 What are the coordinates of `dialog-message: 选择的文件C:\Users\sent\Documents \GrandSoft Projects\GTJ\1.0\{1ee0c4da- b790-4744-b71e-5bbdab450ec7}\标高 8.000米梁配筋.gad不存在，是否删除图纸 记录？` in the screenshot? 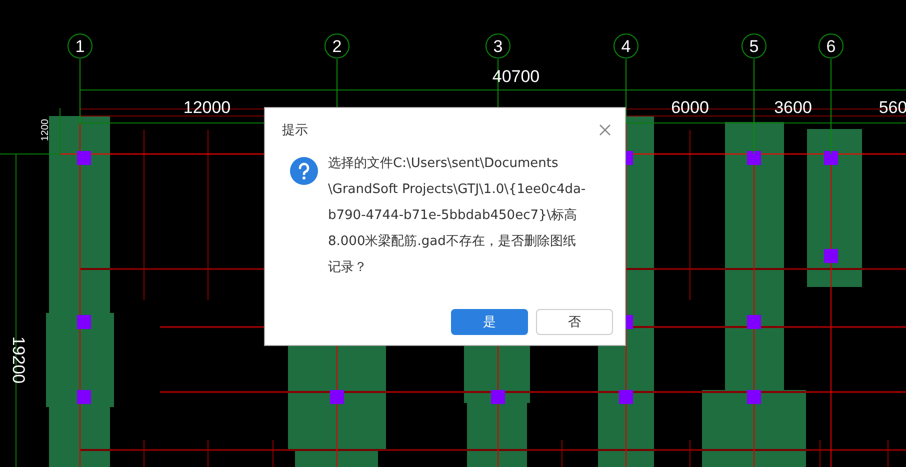 It's located at (457, 216).